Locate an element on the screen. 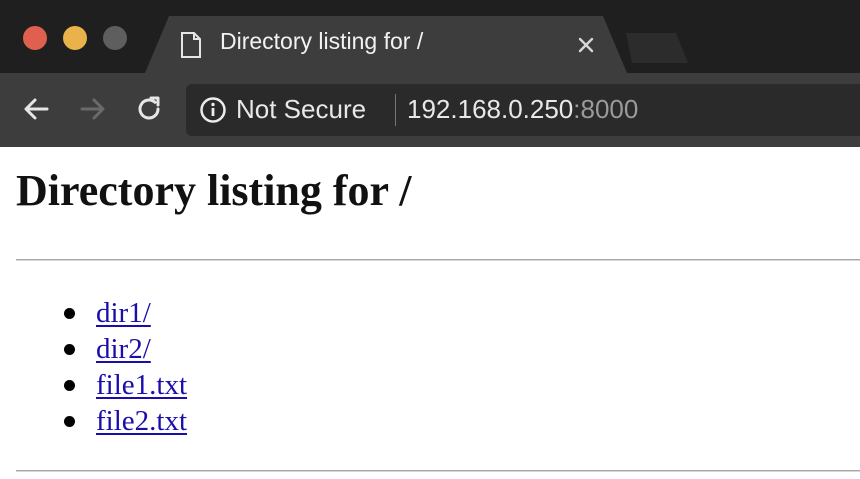 Image resolution: width=860 pixels, height=479 pixels. bottom-divider is located at coordinates (438, 471).